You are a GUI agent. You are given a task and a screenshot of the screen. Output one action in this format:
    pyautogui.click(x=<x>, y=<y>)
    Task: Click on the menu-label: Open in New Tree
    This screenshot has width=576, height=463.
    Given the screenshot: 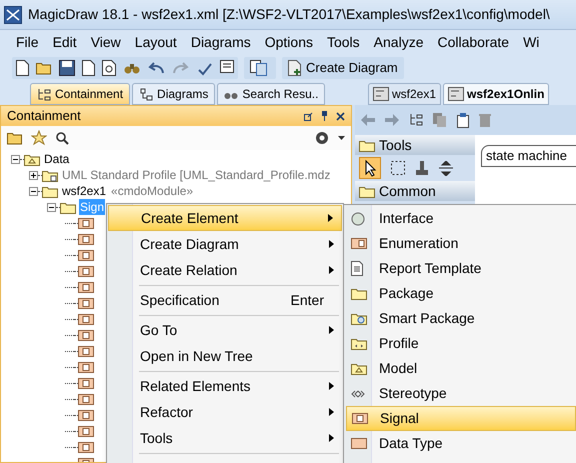 What is the action you would take?
    pyautogui.click(x=197, y=356)
    